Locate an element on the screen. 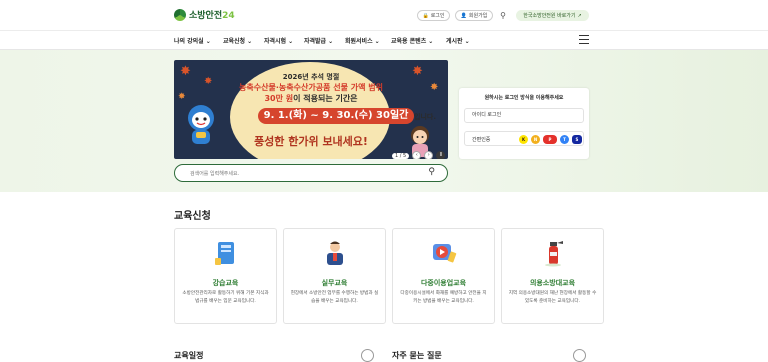 Image resolution: width=768 pixels, height=362 pixels. education-section-title: 교육신청 is located at coordinates (192, 216).